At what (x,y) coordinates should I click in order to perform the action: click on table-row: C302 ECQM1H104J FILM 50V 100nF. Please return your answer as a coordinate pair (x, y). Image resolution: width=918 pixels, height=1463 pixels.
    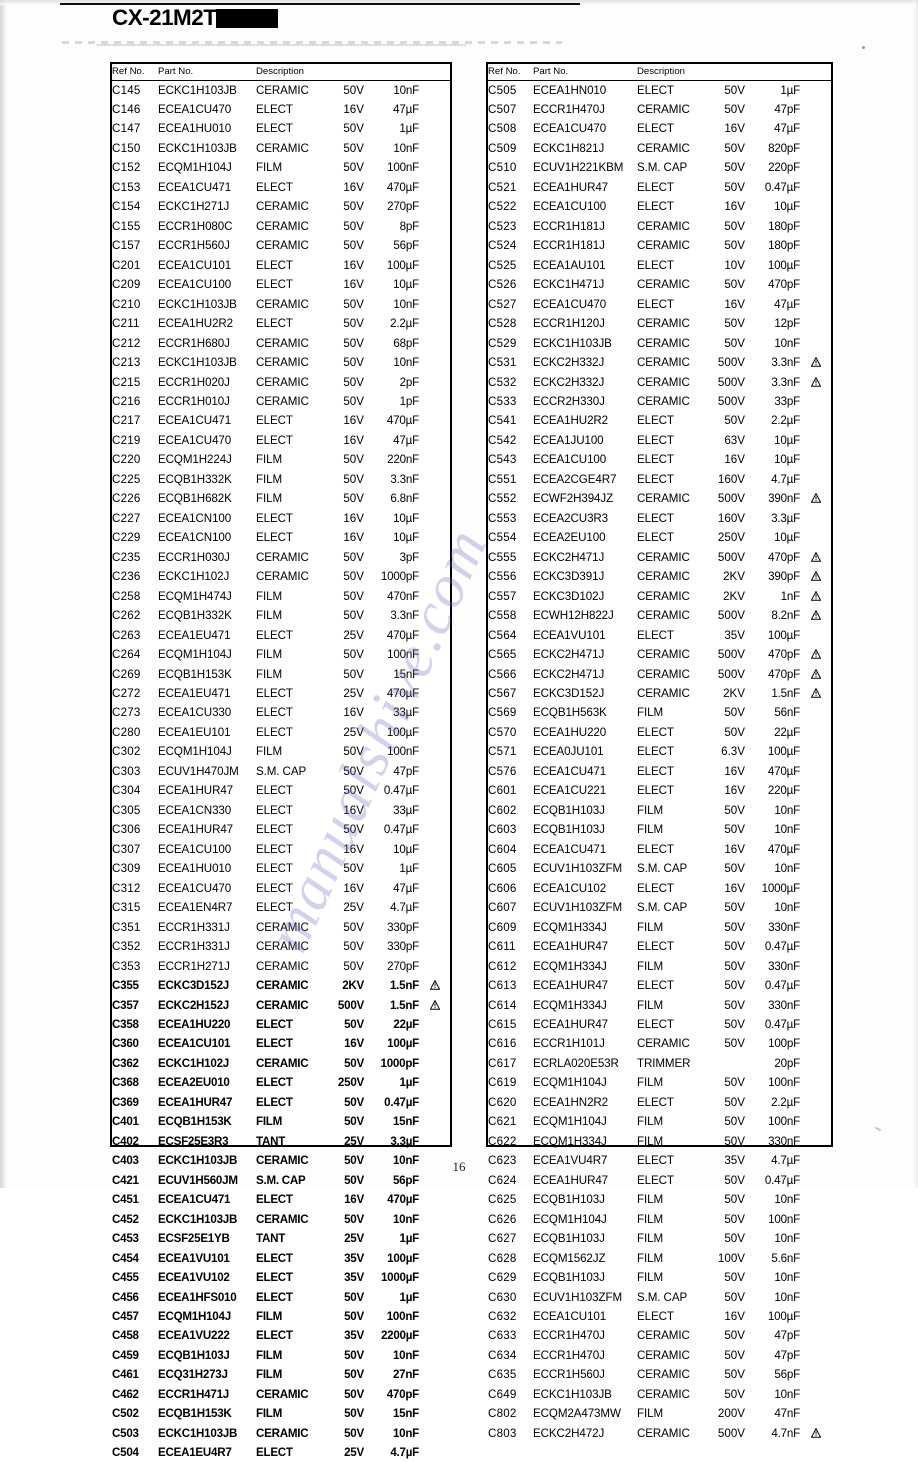
    Looking at the image, I should click on (281, 751).